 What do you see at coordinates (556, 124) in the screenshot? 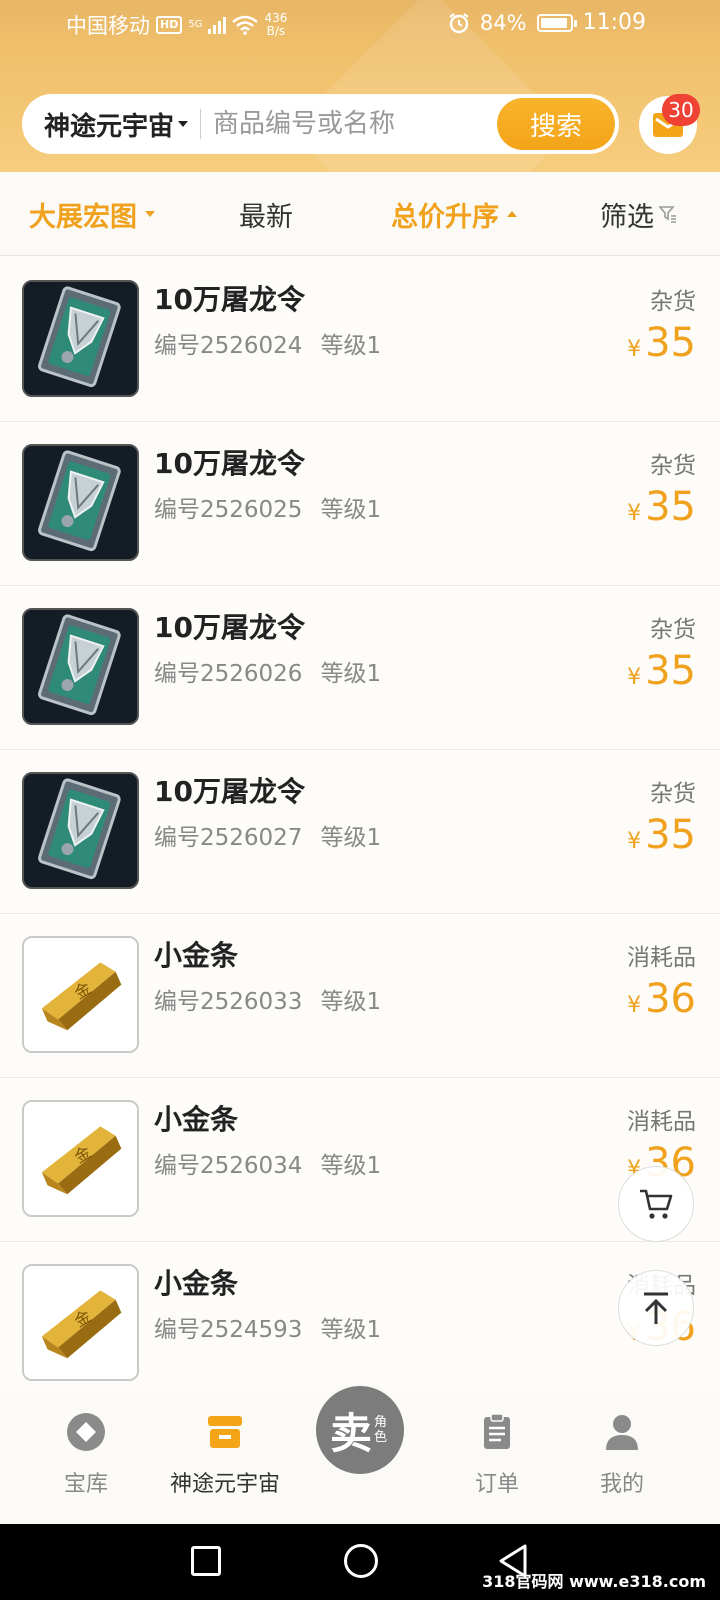
I see `search-button: 搜索` at bounding box center [556, 124].